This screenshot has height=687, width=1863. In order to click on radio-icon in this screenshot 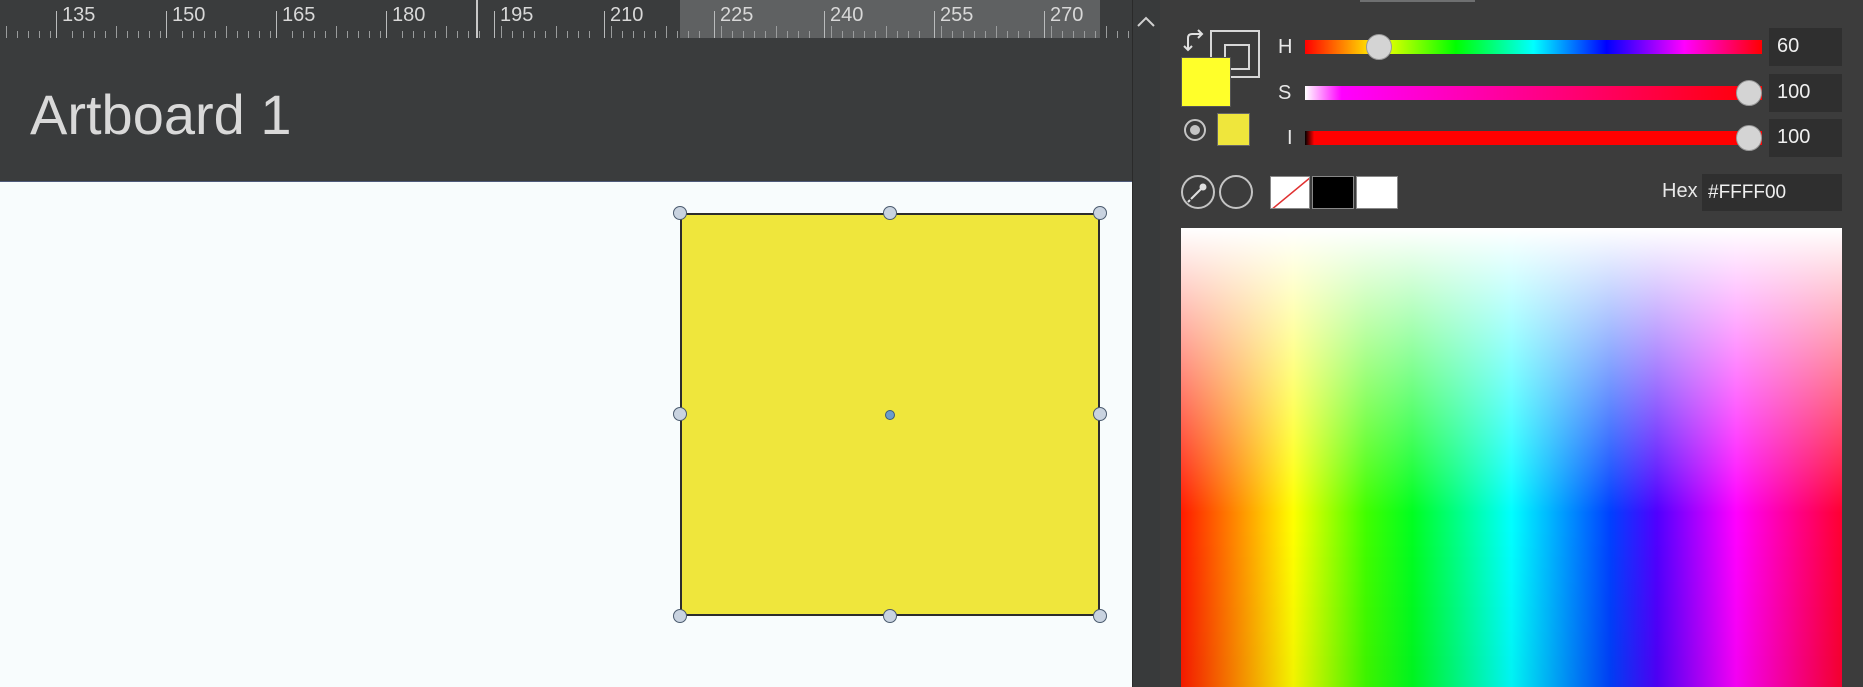, I will do `click(1195, 130)`.